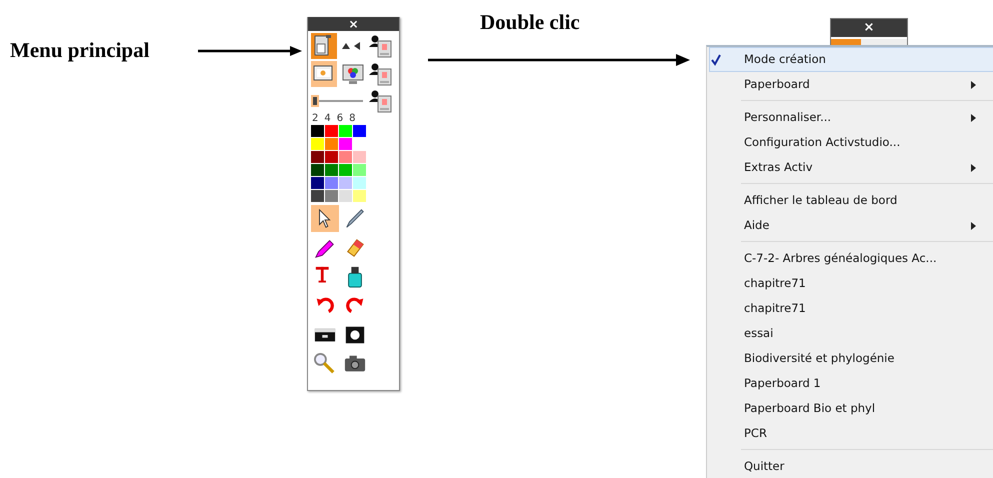  I want to click on arrows-icon, so click(351, 46).